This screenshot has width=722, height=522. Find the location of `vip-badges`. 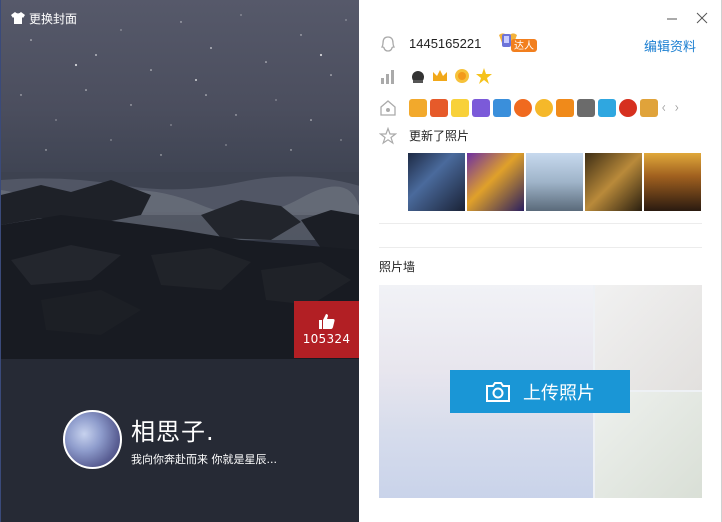

vip-badges is located at coordinates (546, 108).